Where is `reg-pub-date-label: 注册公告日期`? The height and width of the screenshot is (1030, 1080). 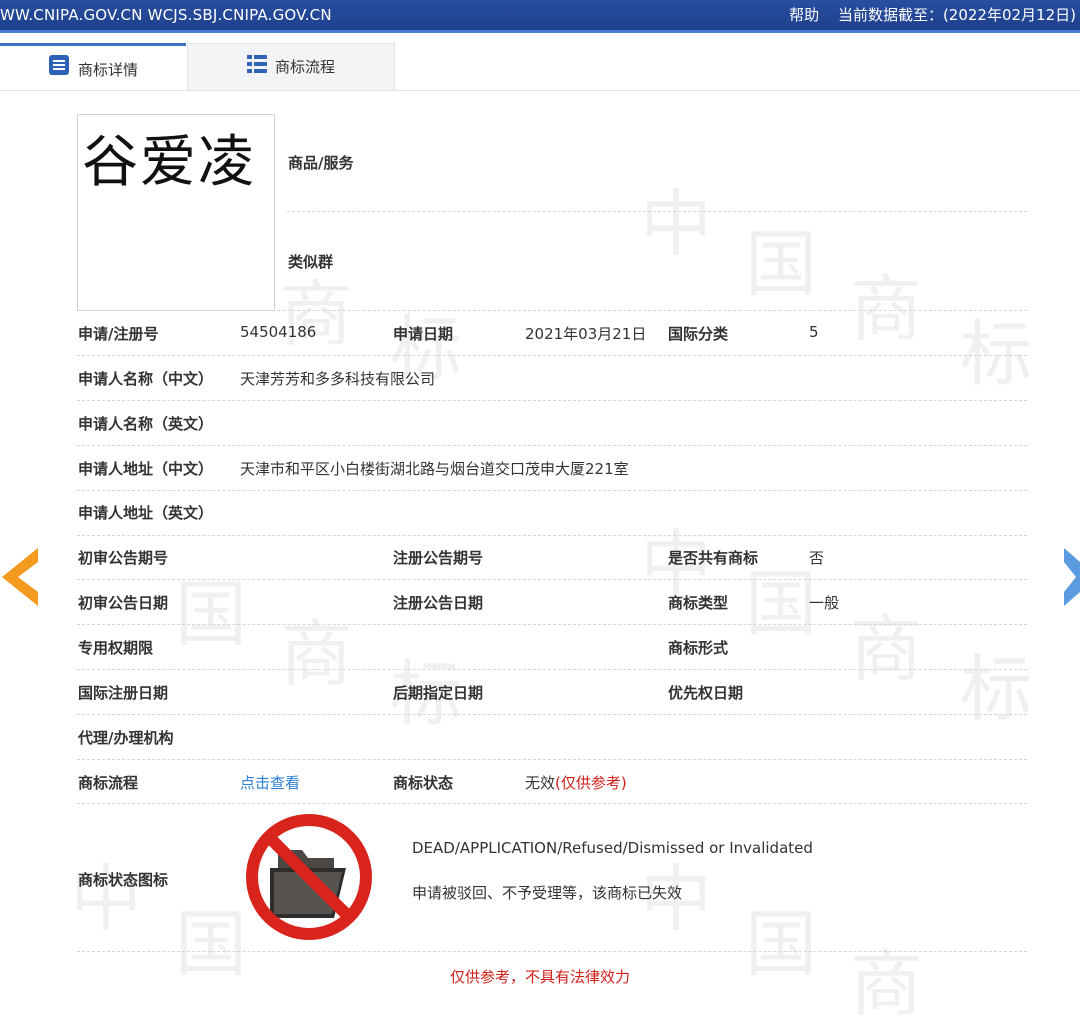 reg-pub-date-label: 注册公告日期 is located at coordinates (438, 603).